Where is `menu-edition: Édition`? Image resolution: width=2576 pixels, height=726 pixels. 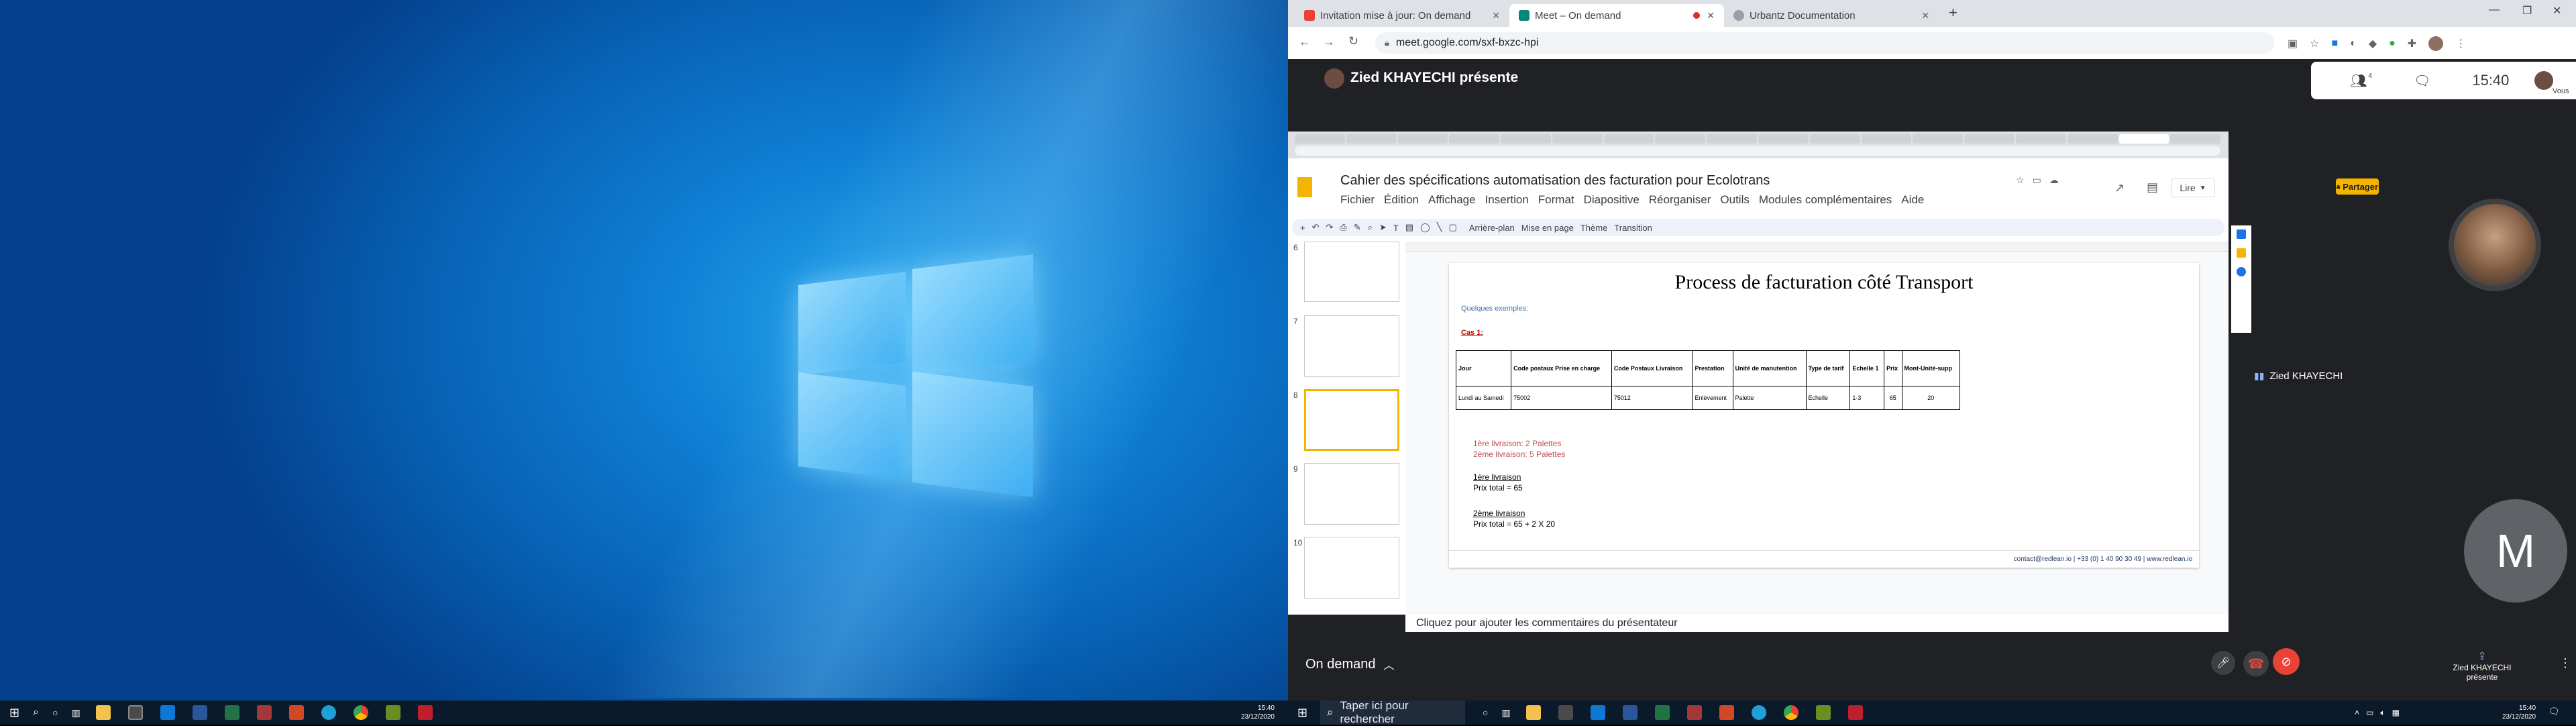 menu-edition: Édition is located at coordinates (1401, 200).